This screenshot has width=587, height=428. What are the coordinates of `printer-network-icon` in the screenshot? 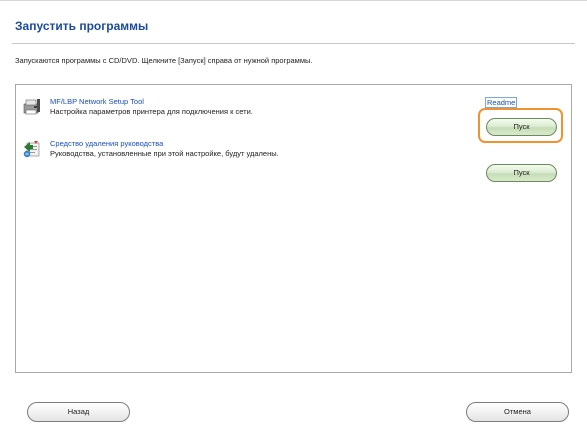 It's located at (31, 107).